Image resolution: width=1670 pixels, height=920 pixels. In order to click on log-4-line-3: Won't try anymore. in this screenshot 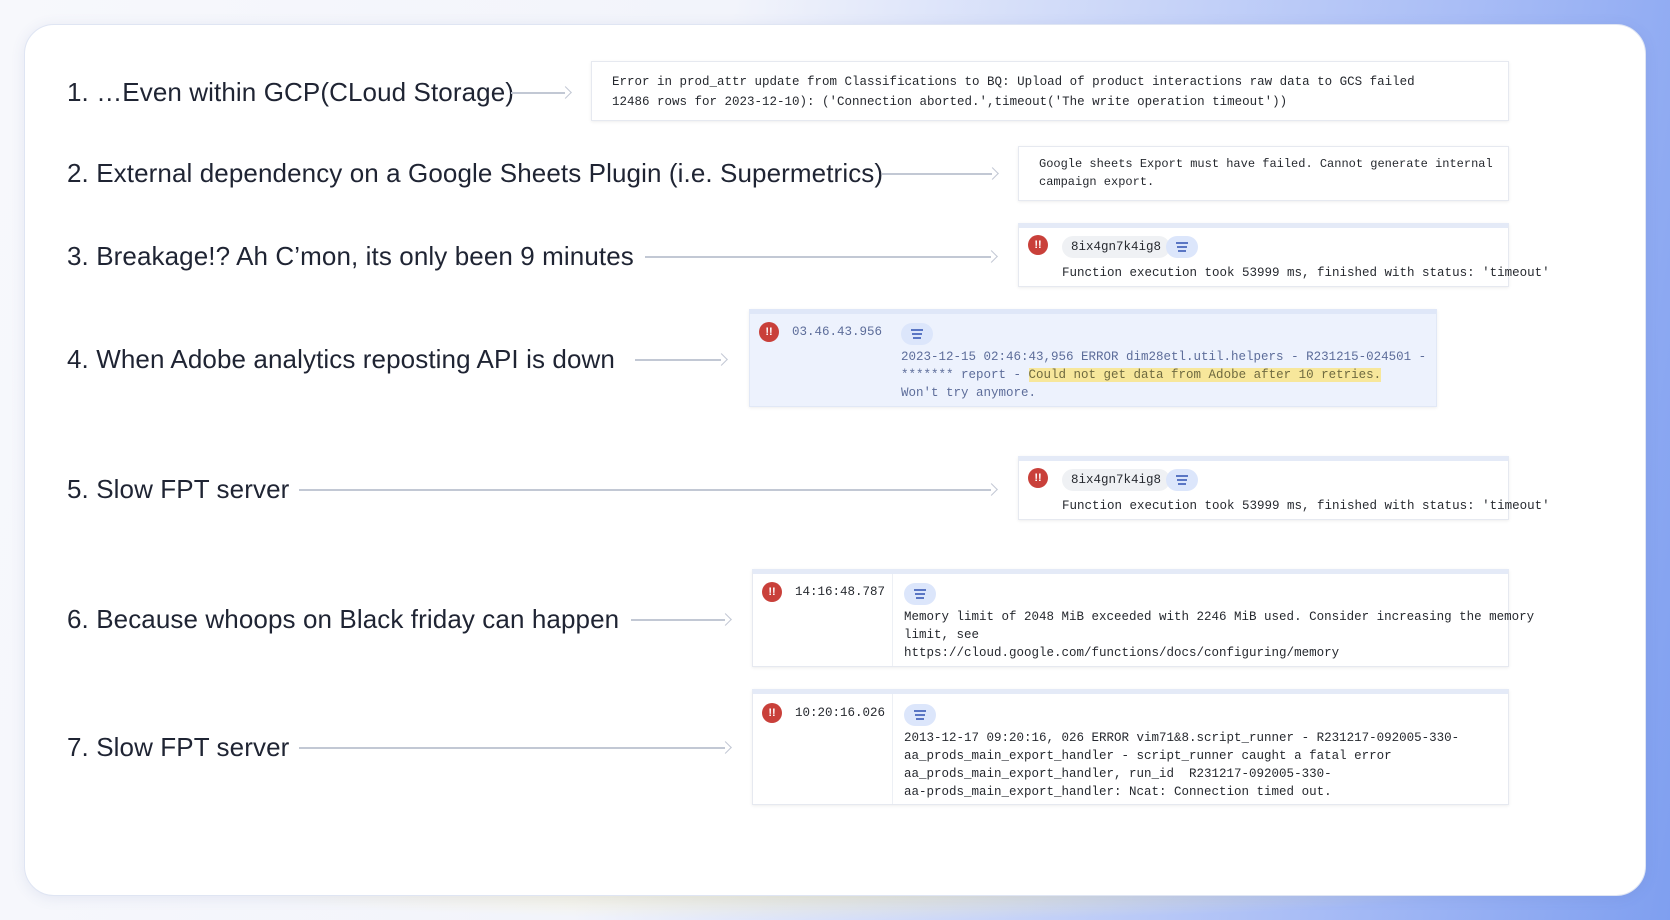, I will do `click(969, 393)`.